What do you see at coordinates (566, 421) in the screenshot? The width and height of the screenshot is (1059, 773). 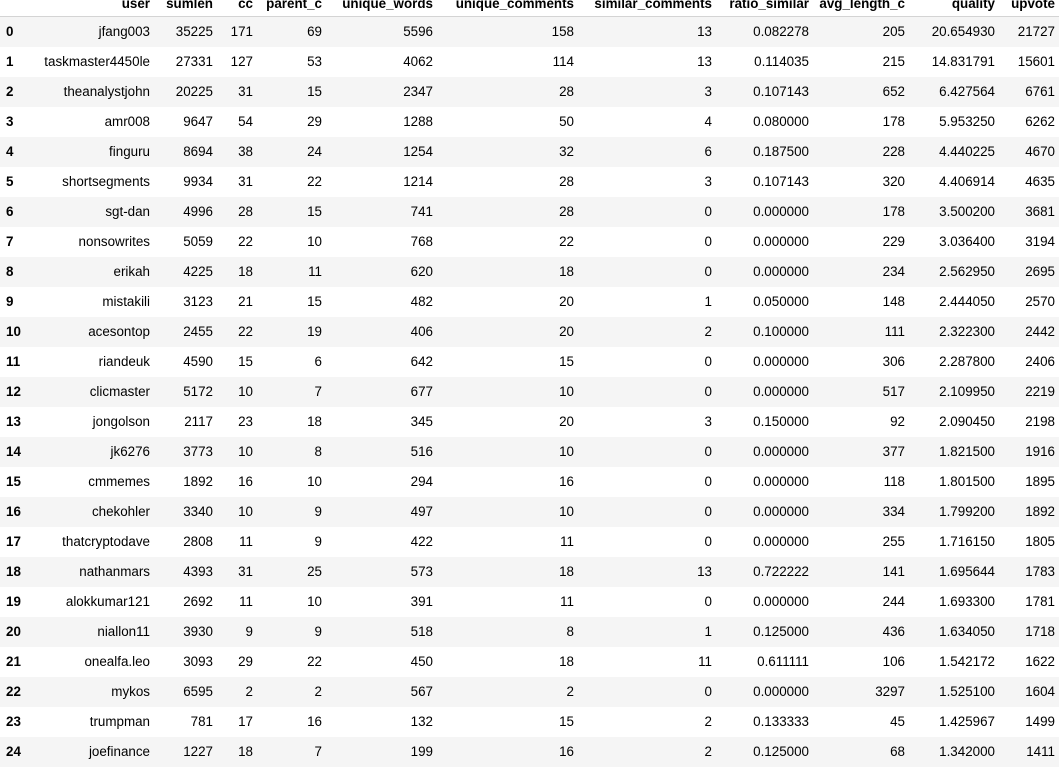 I see `cell-unique-comments: 20` at bounding box center [566, 421].